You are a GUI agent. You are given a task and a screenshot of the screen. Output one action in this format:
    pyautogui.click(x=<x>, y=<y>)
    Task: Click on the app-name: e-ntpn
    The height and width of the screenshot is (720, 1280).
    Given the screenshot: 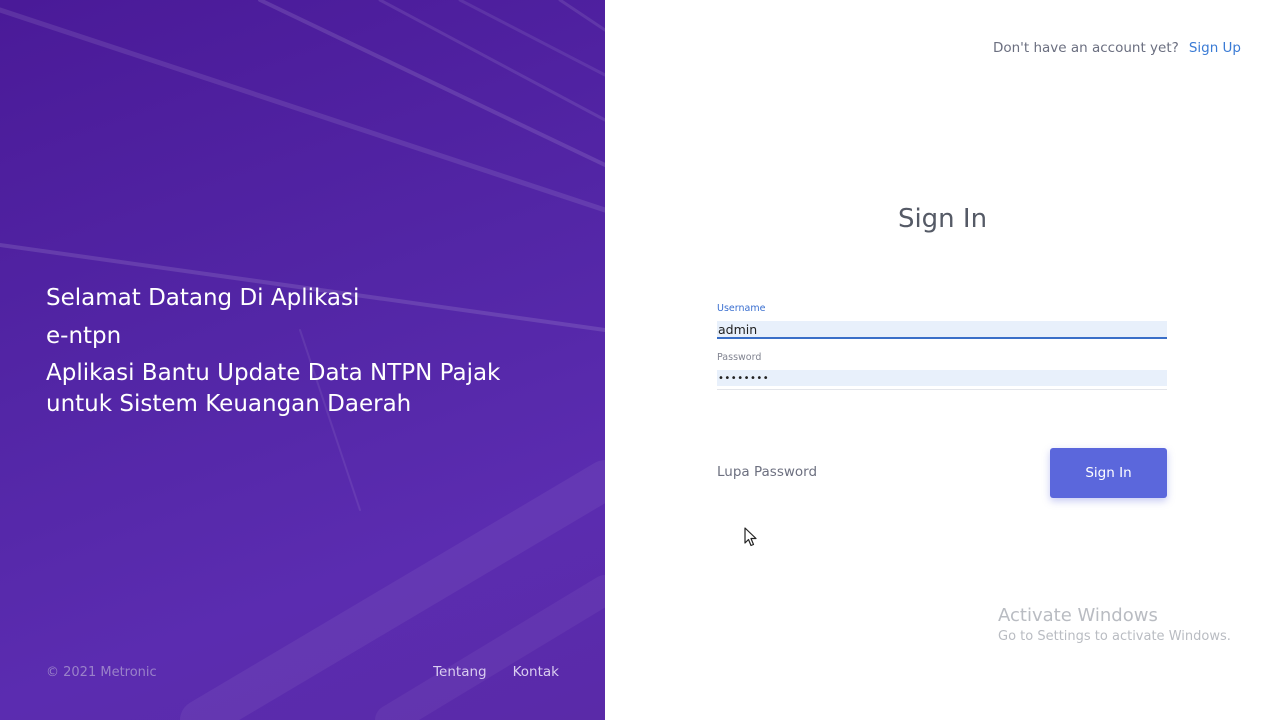 What is the action you would take?
    pyautogui.click(x=84, y=336)
    